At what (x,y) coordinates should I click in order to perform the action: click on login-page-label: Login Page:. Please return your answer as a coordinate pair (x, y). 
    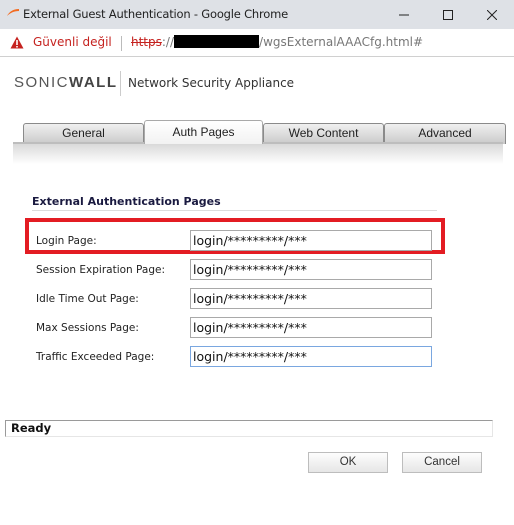
    Looking at the image, I should click on (66, 241).